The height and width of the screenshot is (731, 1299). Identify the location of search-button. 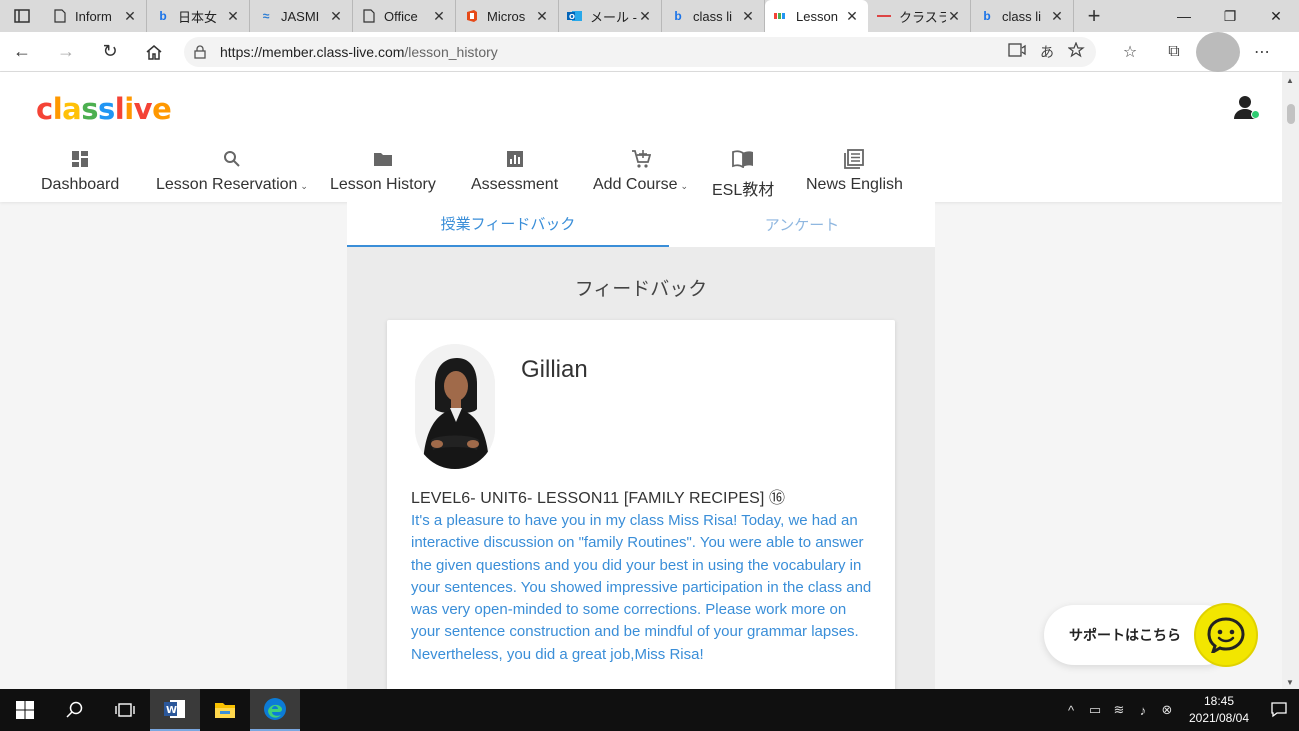
(75, 710).